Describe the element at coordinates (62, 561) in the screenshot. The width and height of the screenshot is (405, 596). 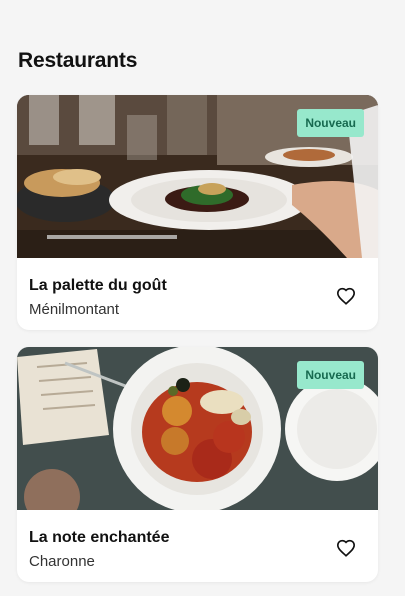
I see `restaurant-area: Charonne` at that location.